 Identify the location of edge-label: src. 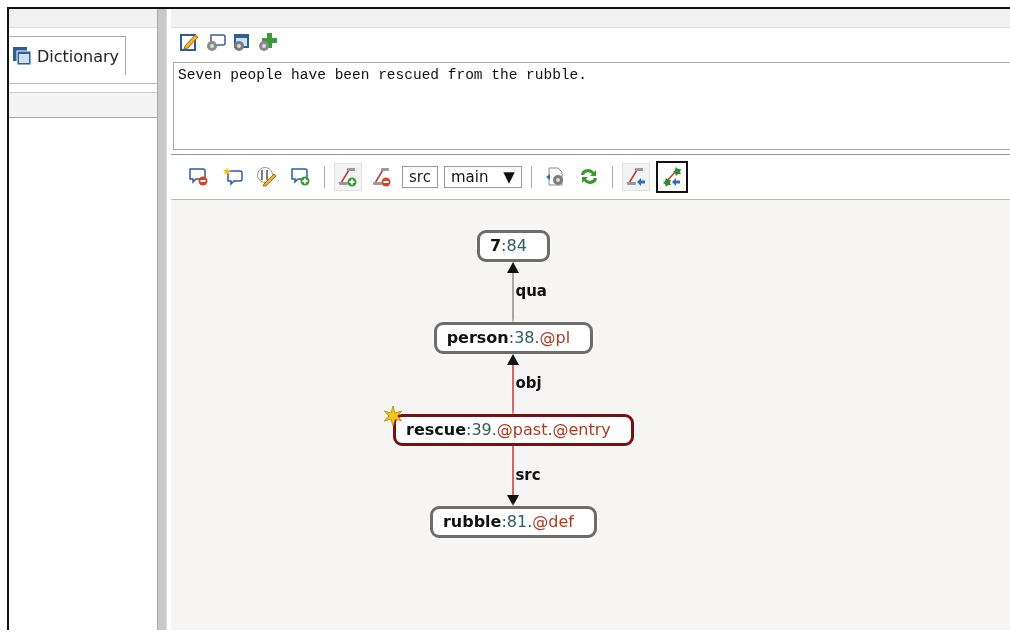
(528, 475).